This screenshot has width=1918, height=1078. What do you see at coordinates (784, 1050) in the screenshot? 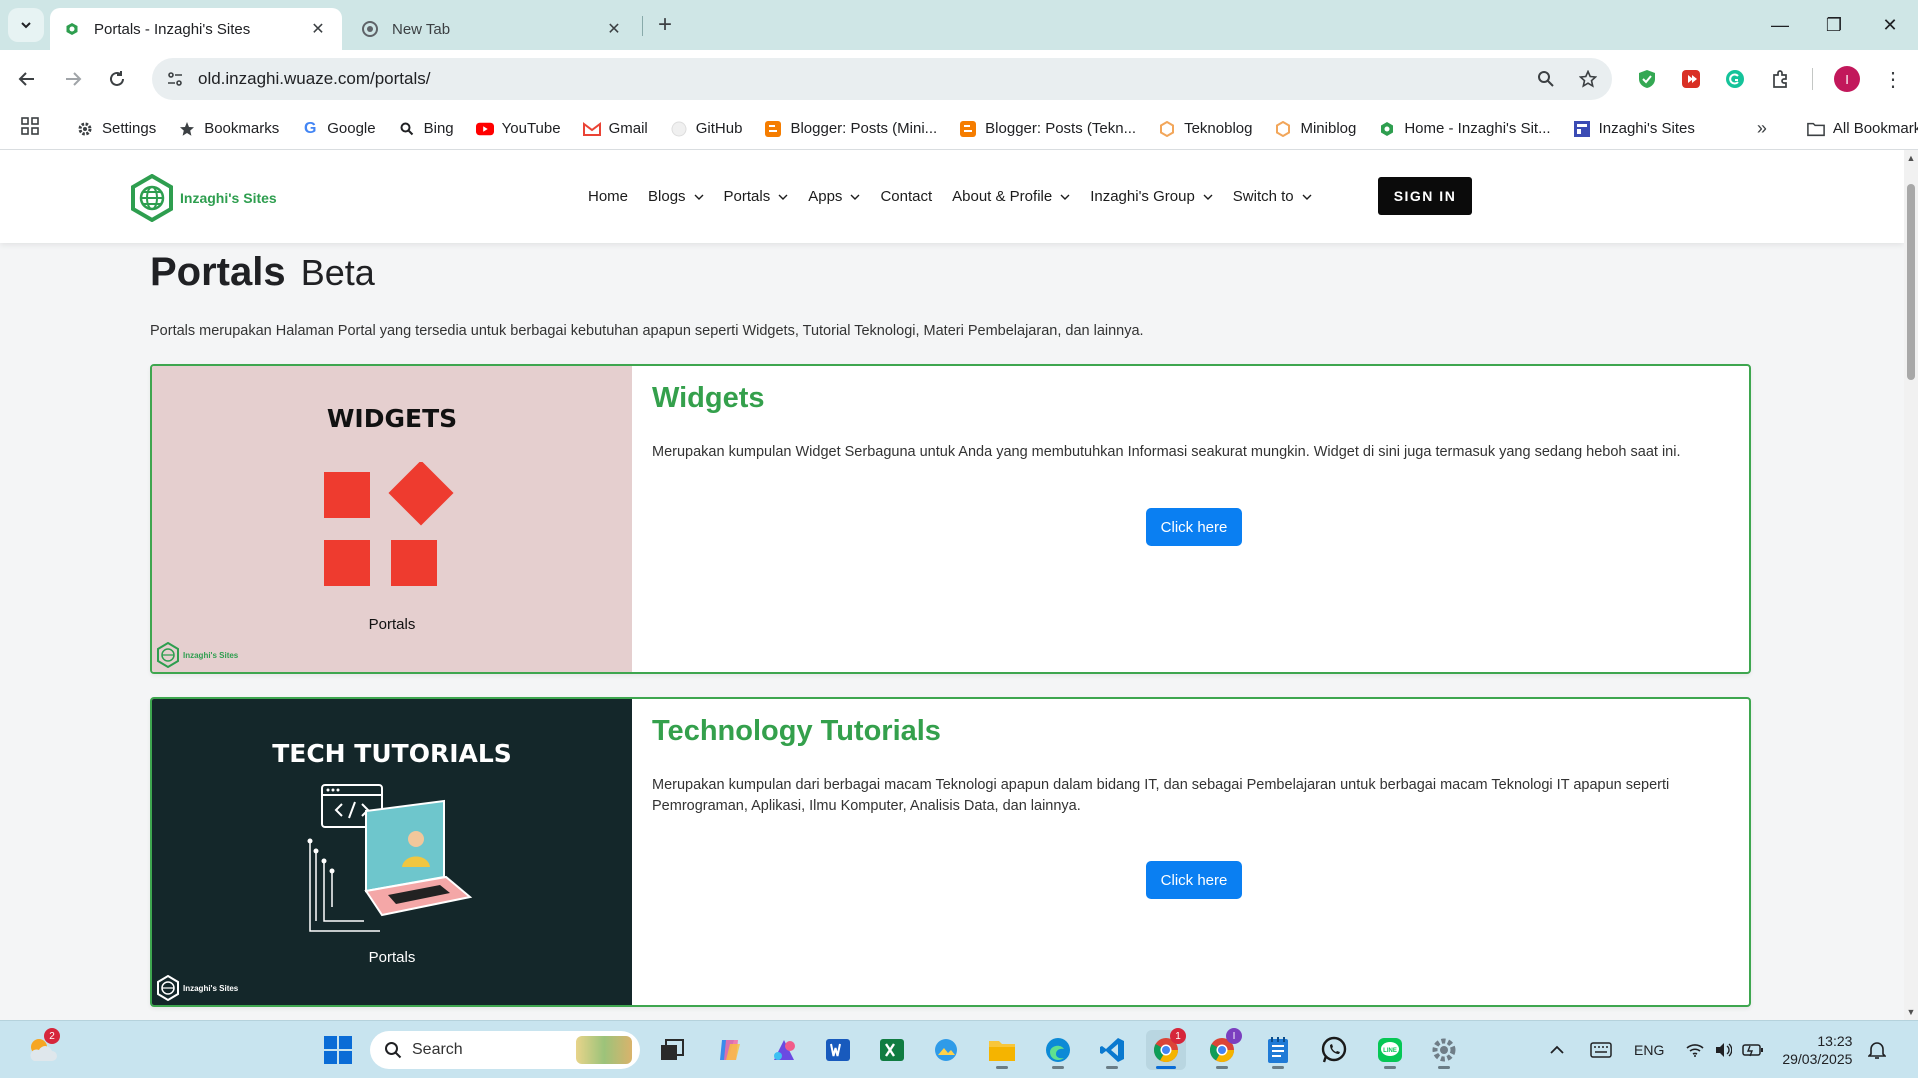
I see `paint-app-icon` at bounding box center [784, 1050].